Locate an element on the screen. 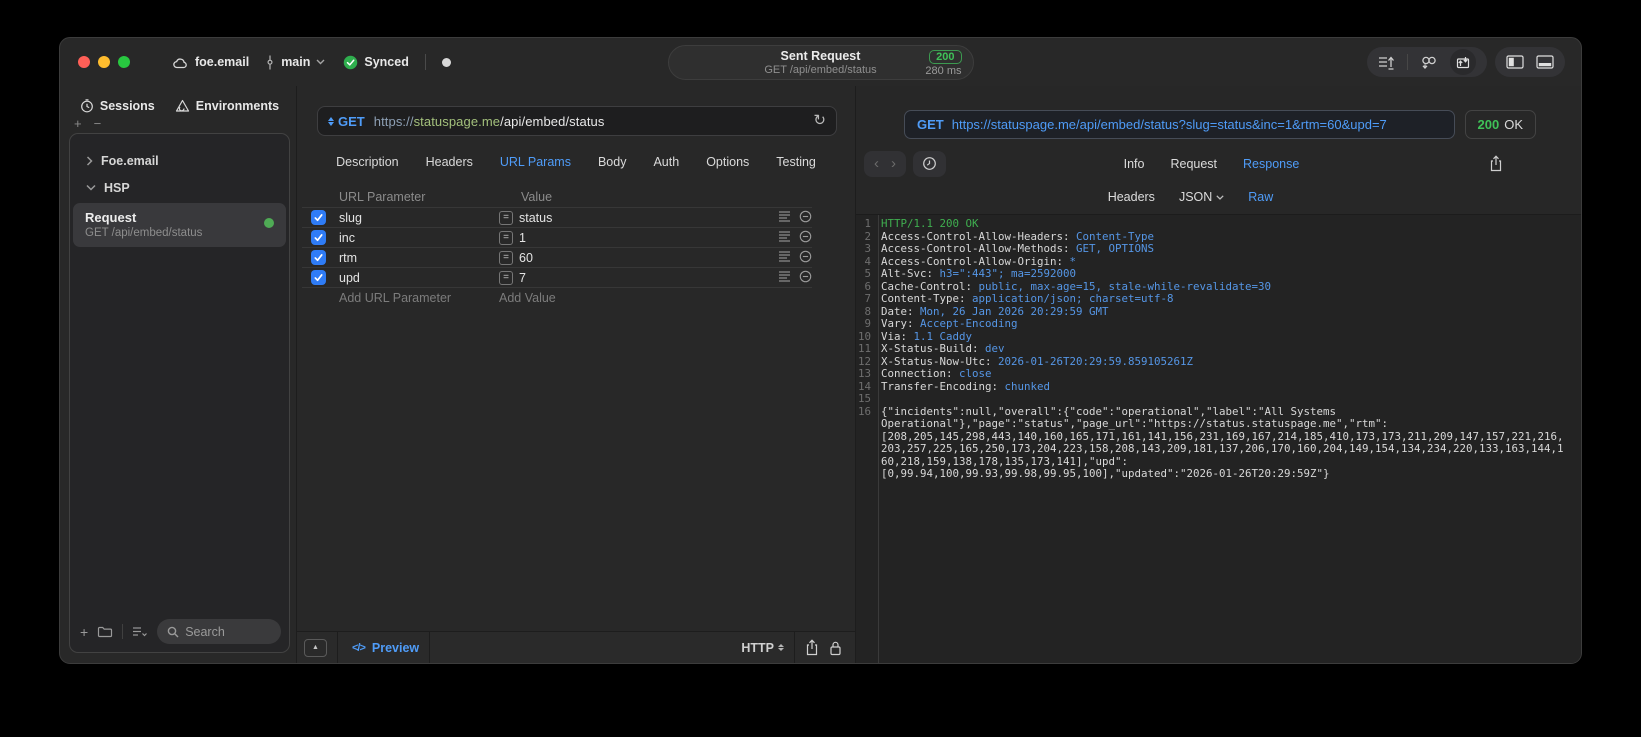 This screenshot has width=1641, height=737. param-name-field: slug is located at coordinates (419, 218).